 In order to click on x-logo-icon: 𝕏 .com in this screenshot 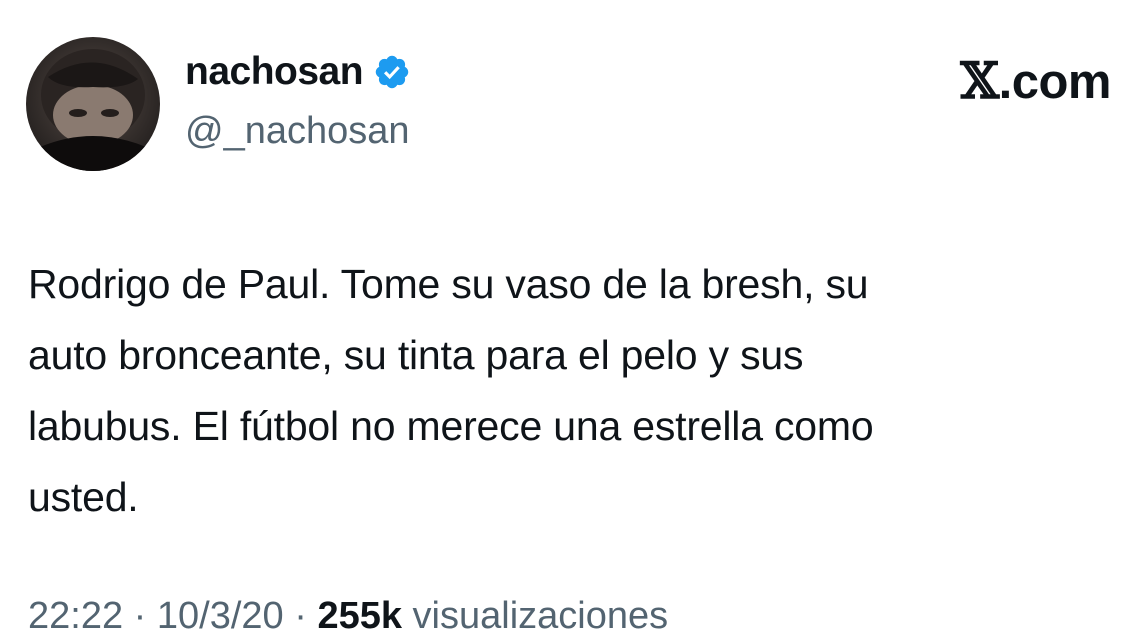, I will do `click(1035, 81)`.